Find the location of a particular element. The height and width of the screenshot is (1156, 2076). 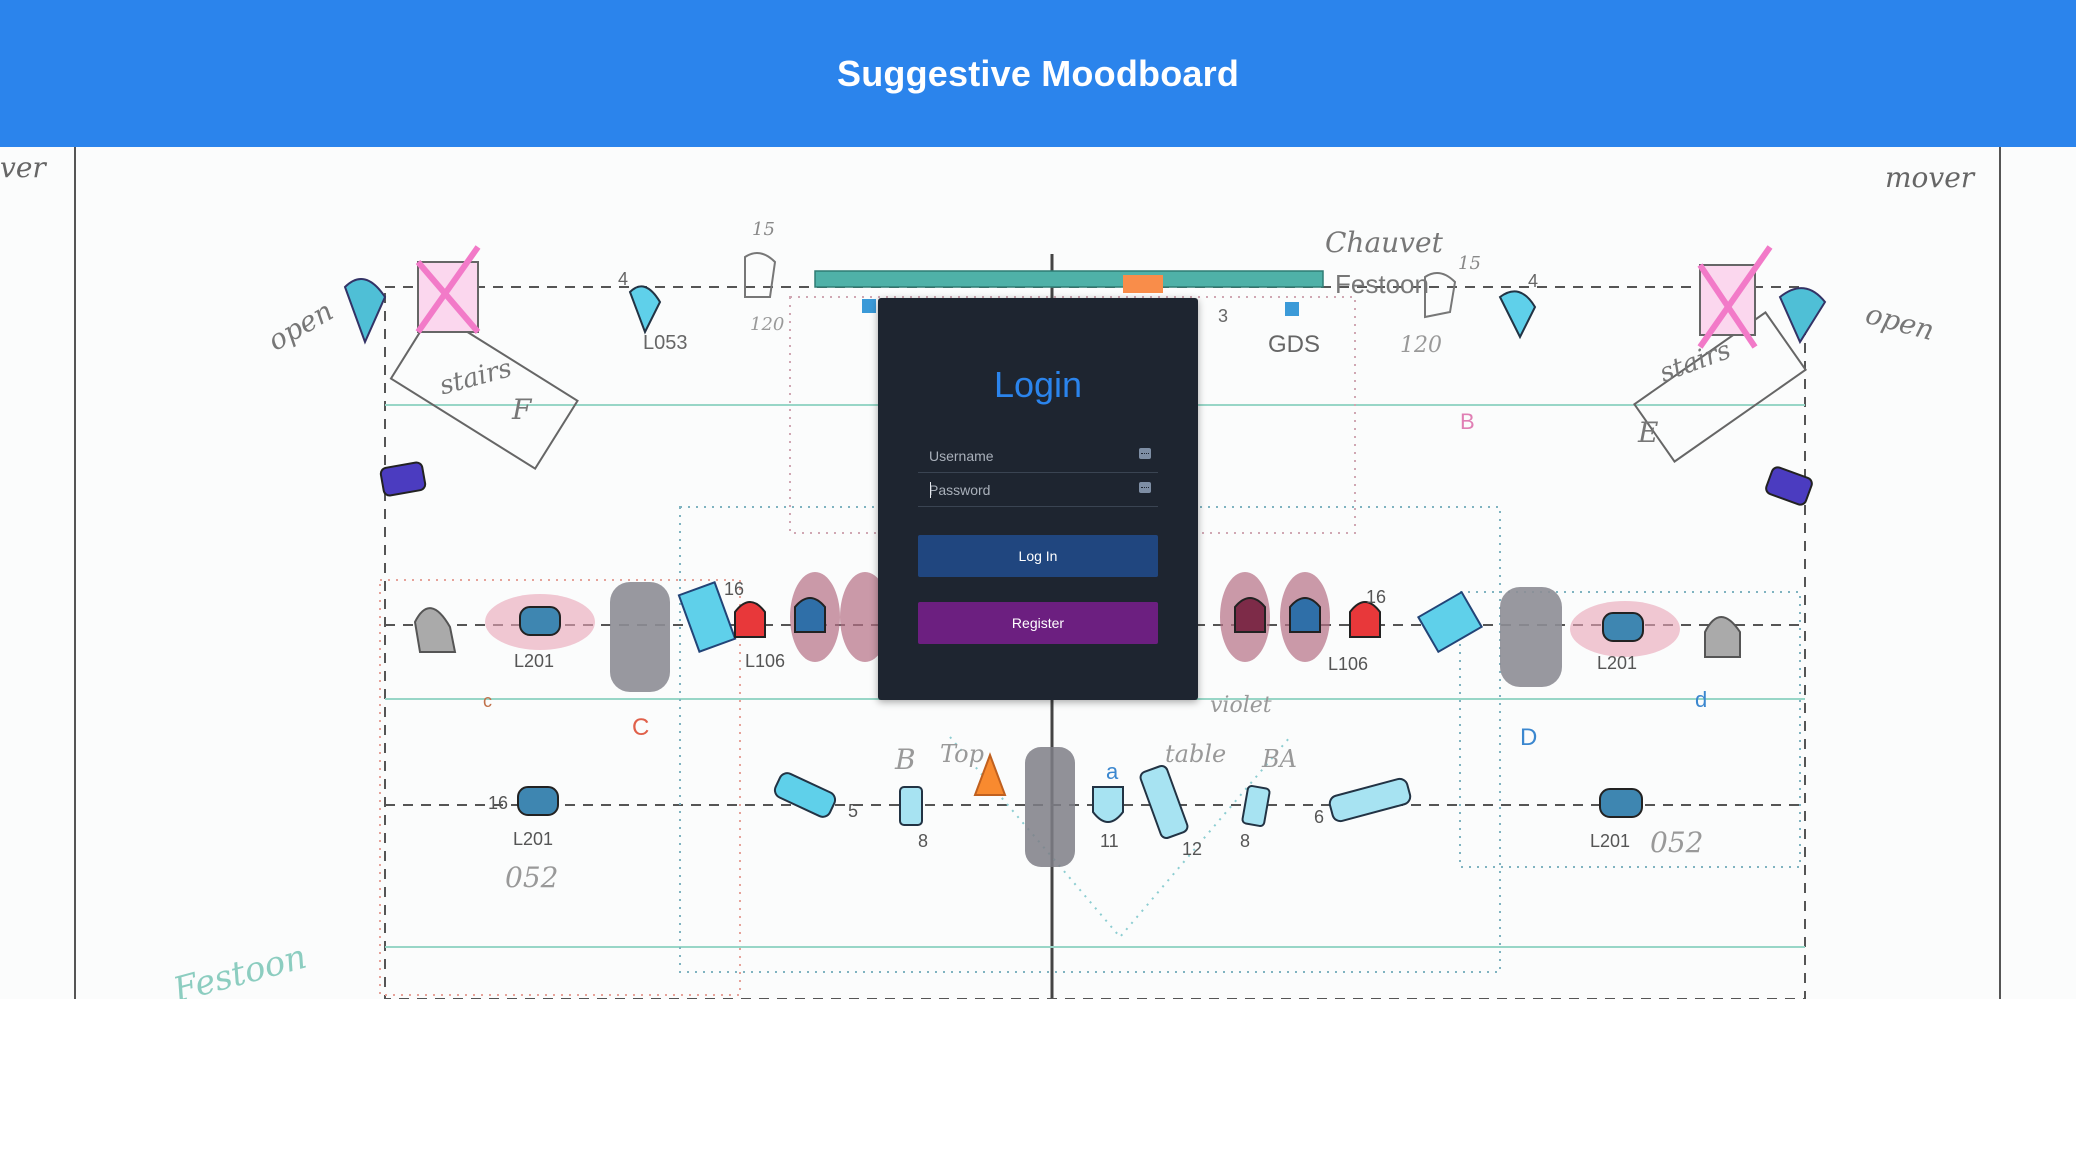

n120b-label: 120 is located at coordinates (1421, 345).